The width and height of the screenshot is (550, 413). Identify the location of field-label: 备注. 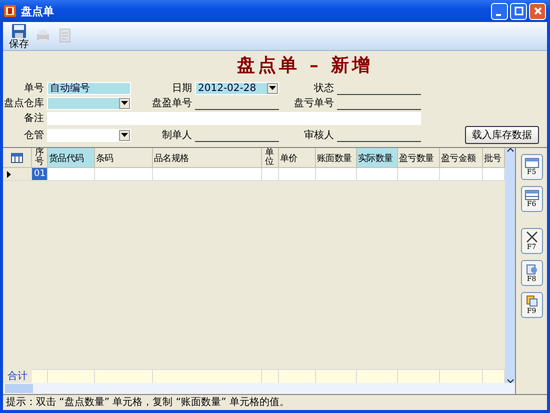
(34, 118).